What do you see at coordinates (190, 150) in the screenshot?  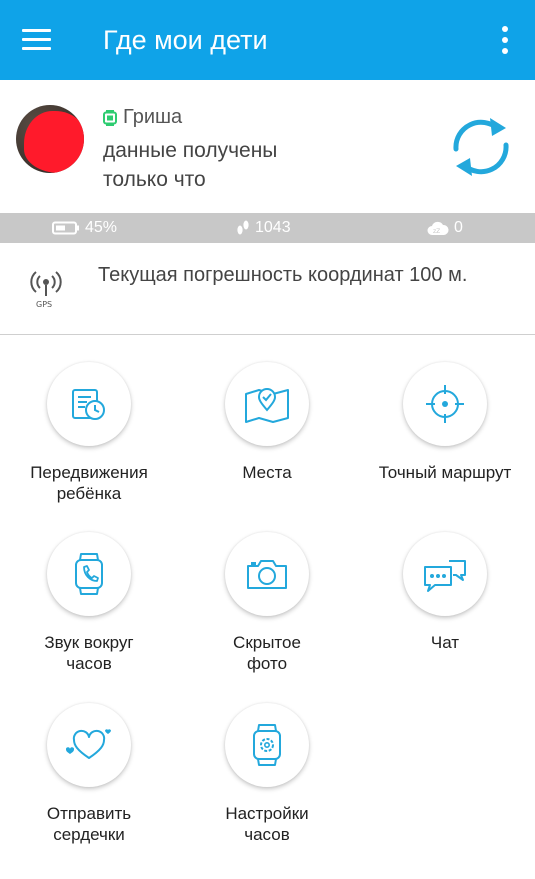 I see `data-status-line1: данные получены` at bounding box center [190, 150].